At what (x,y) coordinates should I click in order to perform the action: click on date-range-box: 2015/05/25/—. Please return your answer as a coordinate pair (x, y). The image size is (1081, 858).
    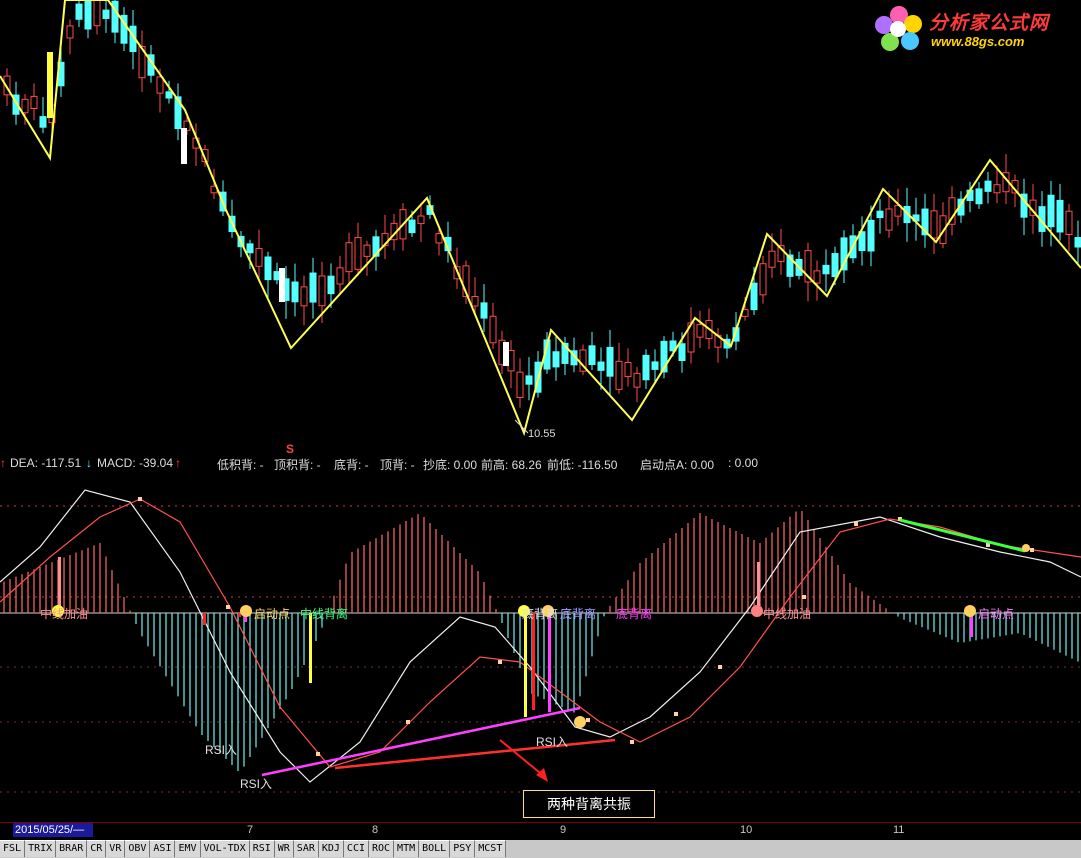
    Looking at the image, I should click on (53, 830).